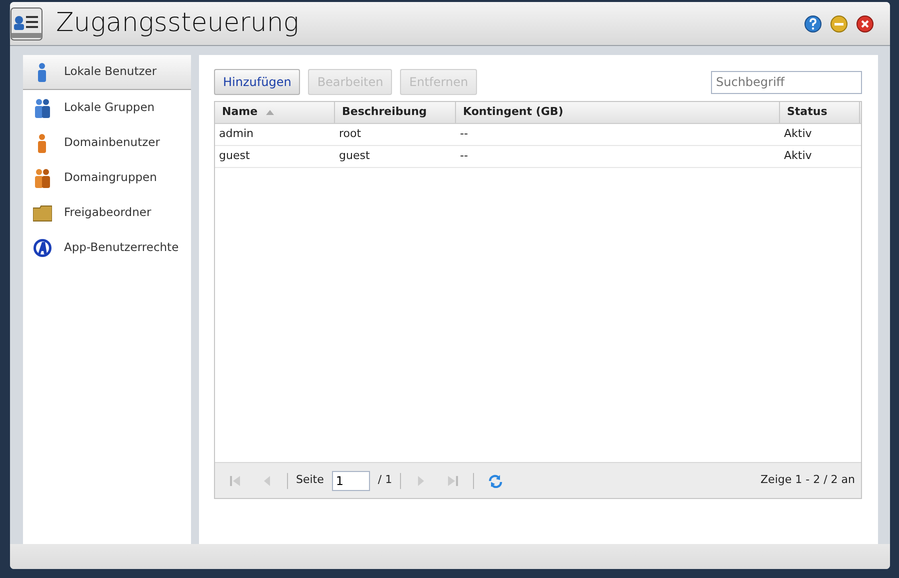 The width and height of the screenshot is (899, 578). Describe the element at coordinates (257, 82) in the screenshot. I see `toolbar-button: Hinzufügen` at that location.